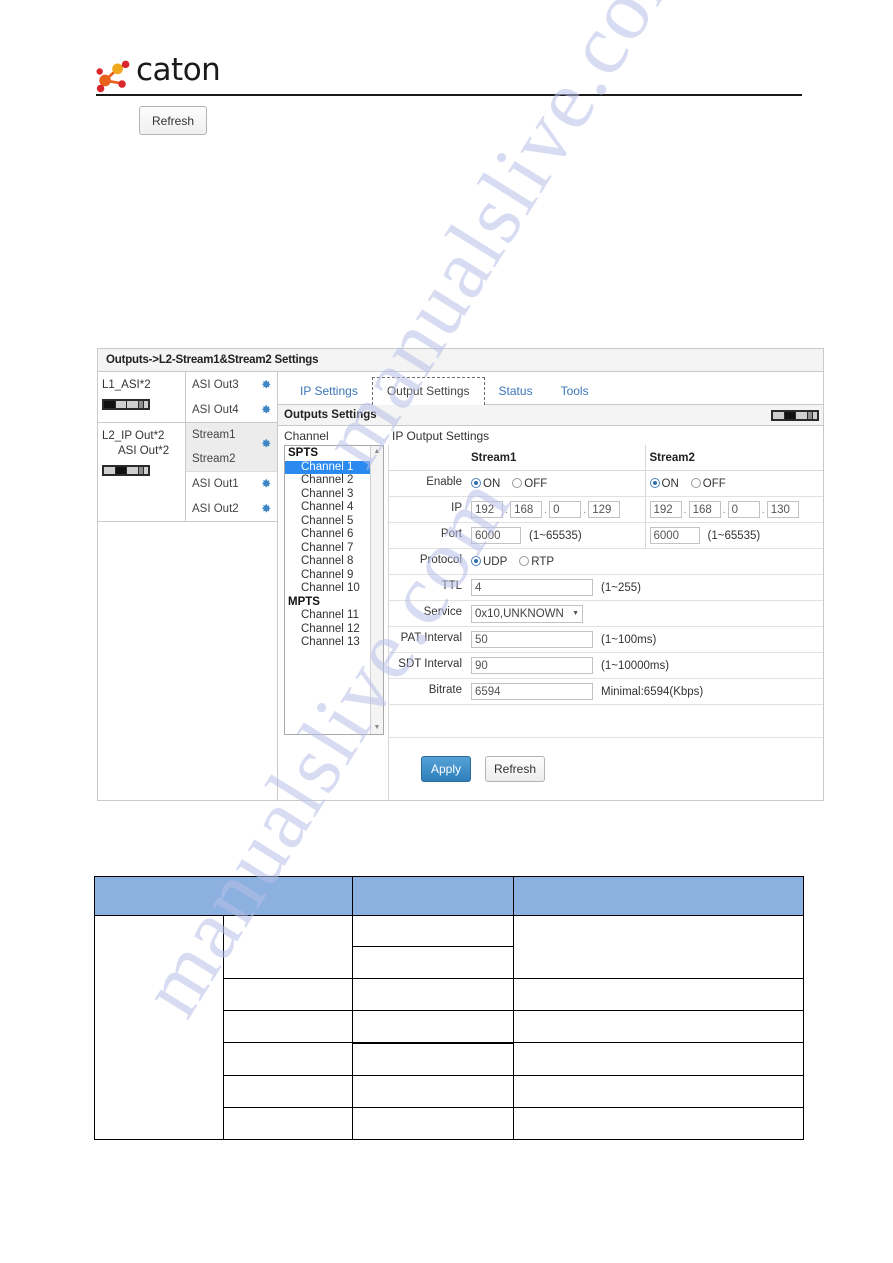 The height and width of the screenshot is (1263, 893). What do you see at coordinates (536, 561) in the screenshot?
I see `protocol-rtp: RTP` at bounding box center [536, 561].